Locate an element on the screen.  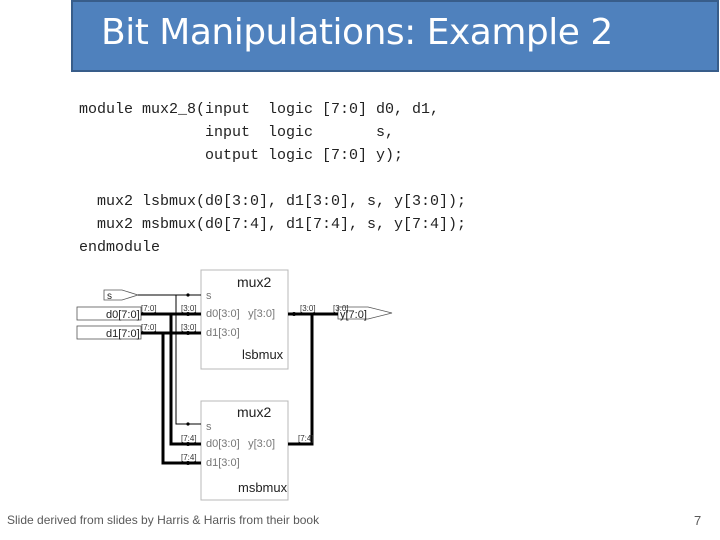
msbmux-pin-d1: d1[3:0] is located at coordinates (223, 463).